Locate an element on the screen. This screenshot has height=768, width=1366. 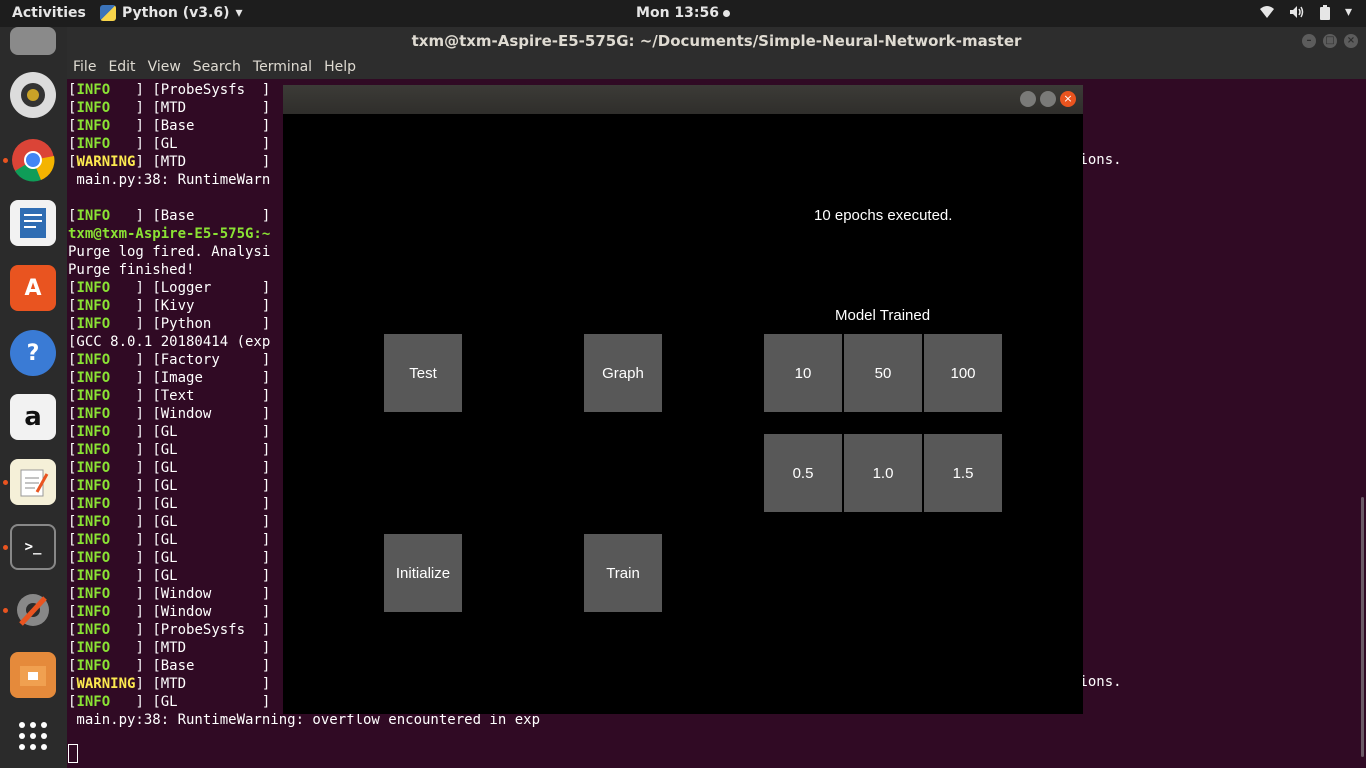
settings-tools-icon is located at coordinates (33, 610).